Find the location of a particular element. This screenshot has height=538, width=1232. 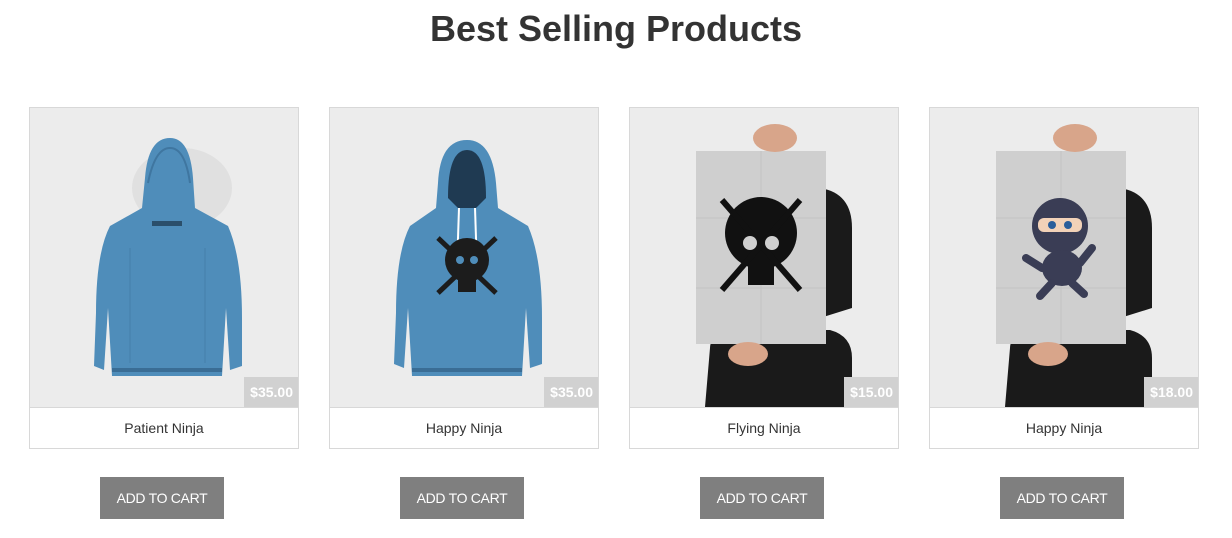

product-name: Patient Ninja is located at coordinates (164, 428).